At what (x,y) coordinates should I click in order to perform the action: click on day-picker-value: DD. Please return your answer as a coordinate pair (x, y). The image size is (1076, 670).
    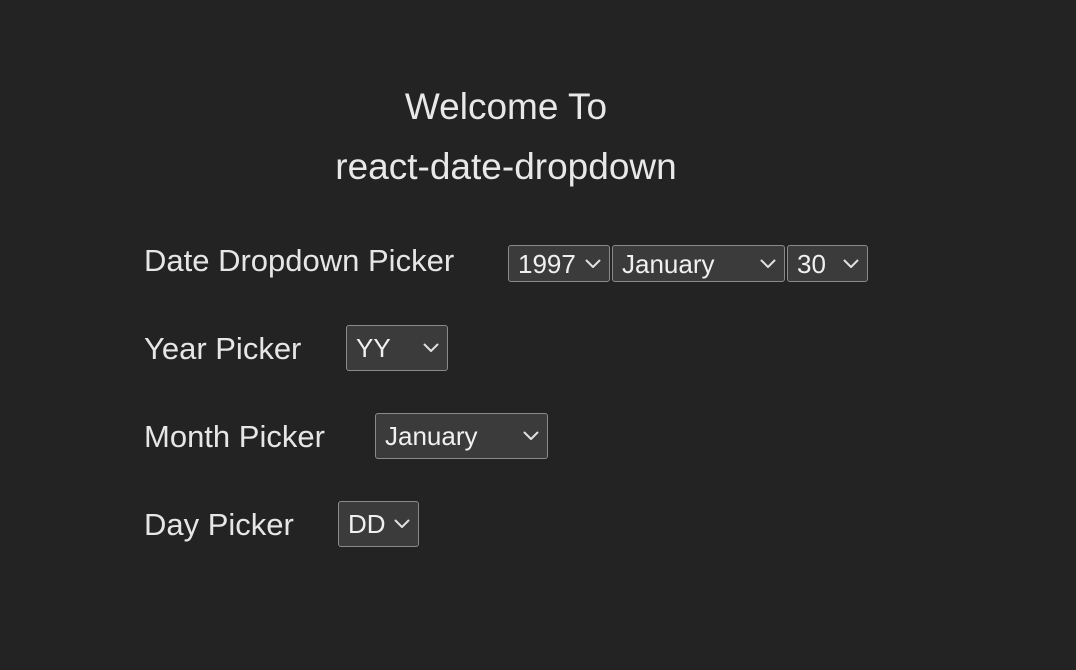
    Looking at the image, I should click on (367, 524).